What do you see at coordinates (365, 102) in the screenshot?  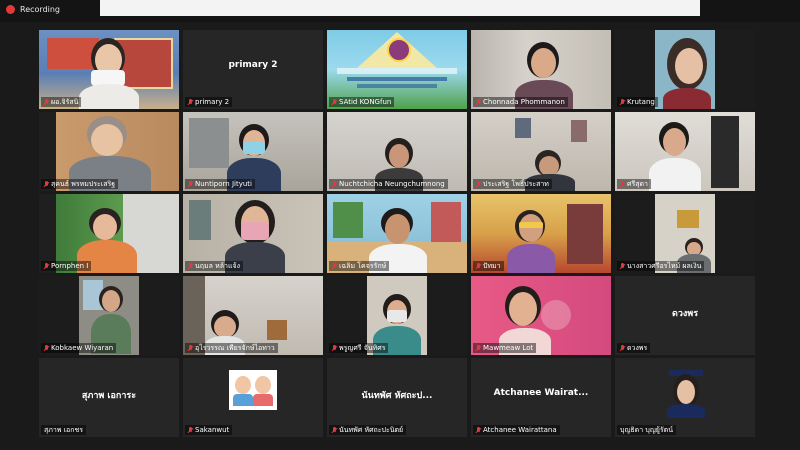 I see `participant-name: SAtid KONGfun` at bounding box center [365, 102].